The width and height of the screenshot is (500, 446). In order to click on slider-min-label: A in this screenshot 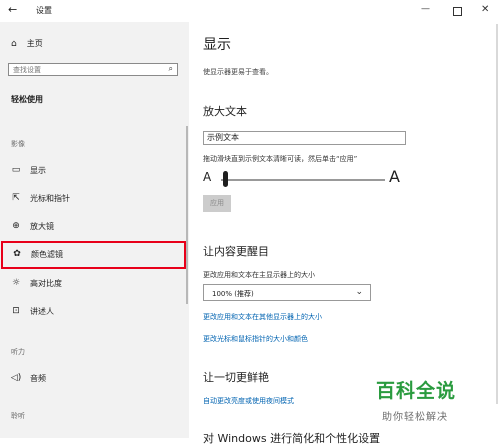, I will do `click(207, 177)`.